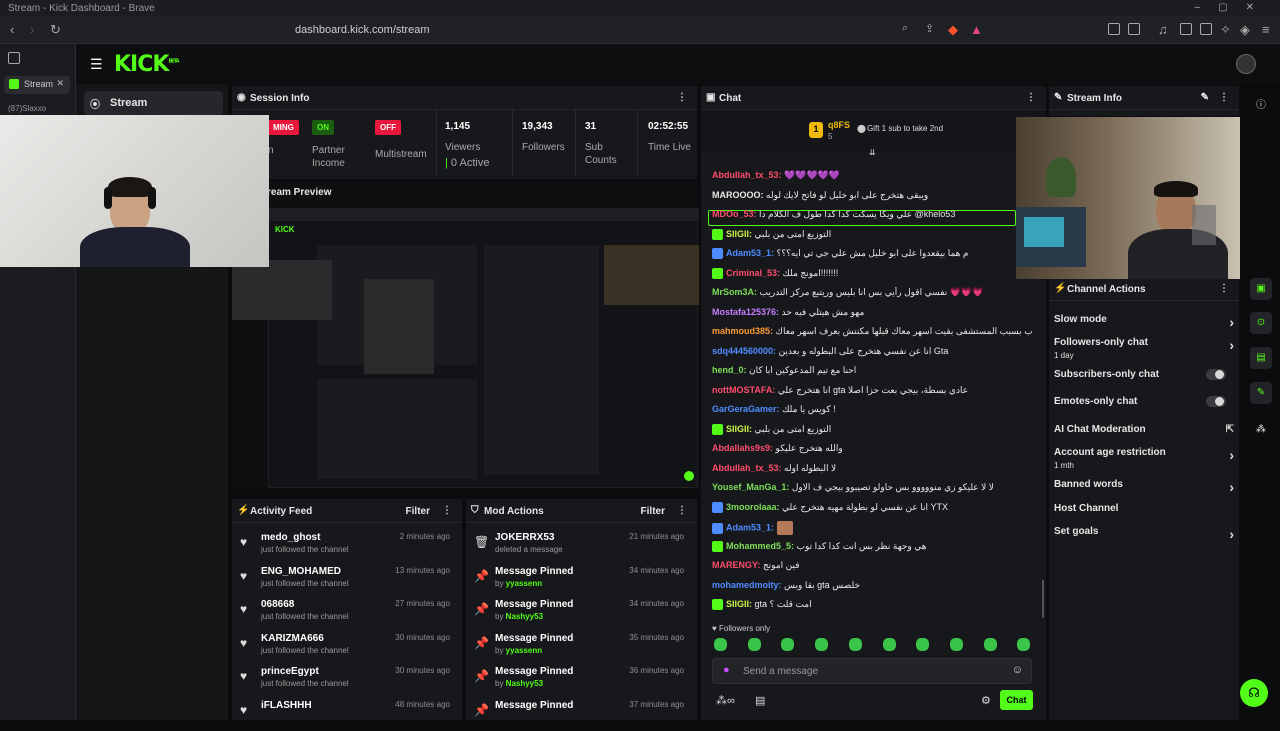  Describe the element at coordinates (953, 30) in the screenshot. I see `brave-shields-icon: ◆` at that location.